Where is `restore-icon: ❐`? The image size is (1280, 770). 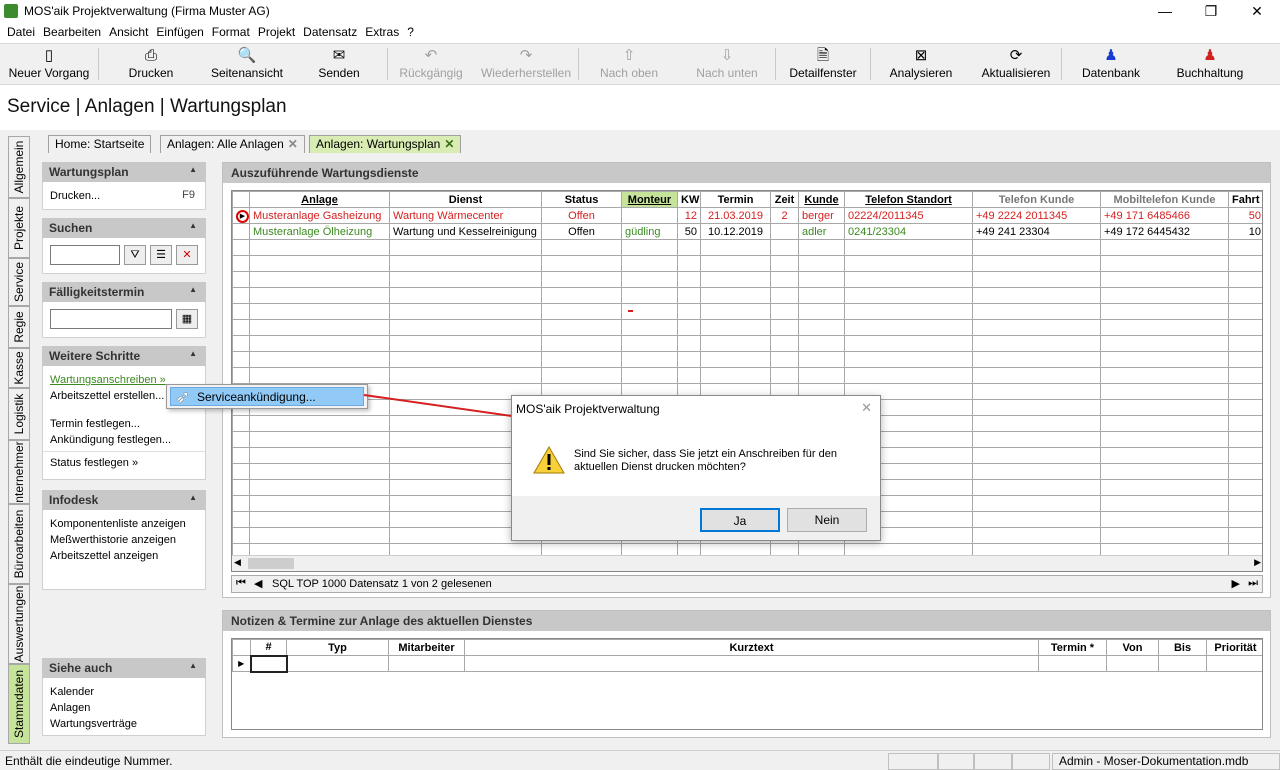
restore-icon: ❐ is located at coordinates (1211, 11).